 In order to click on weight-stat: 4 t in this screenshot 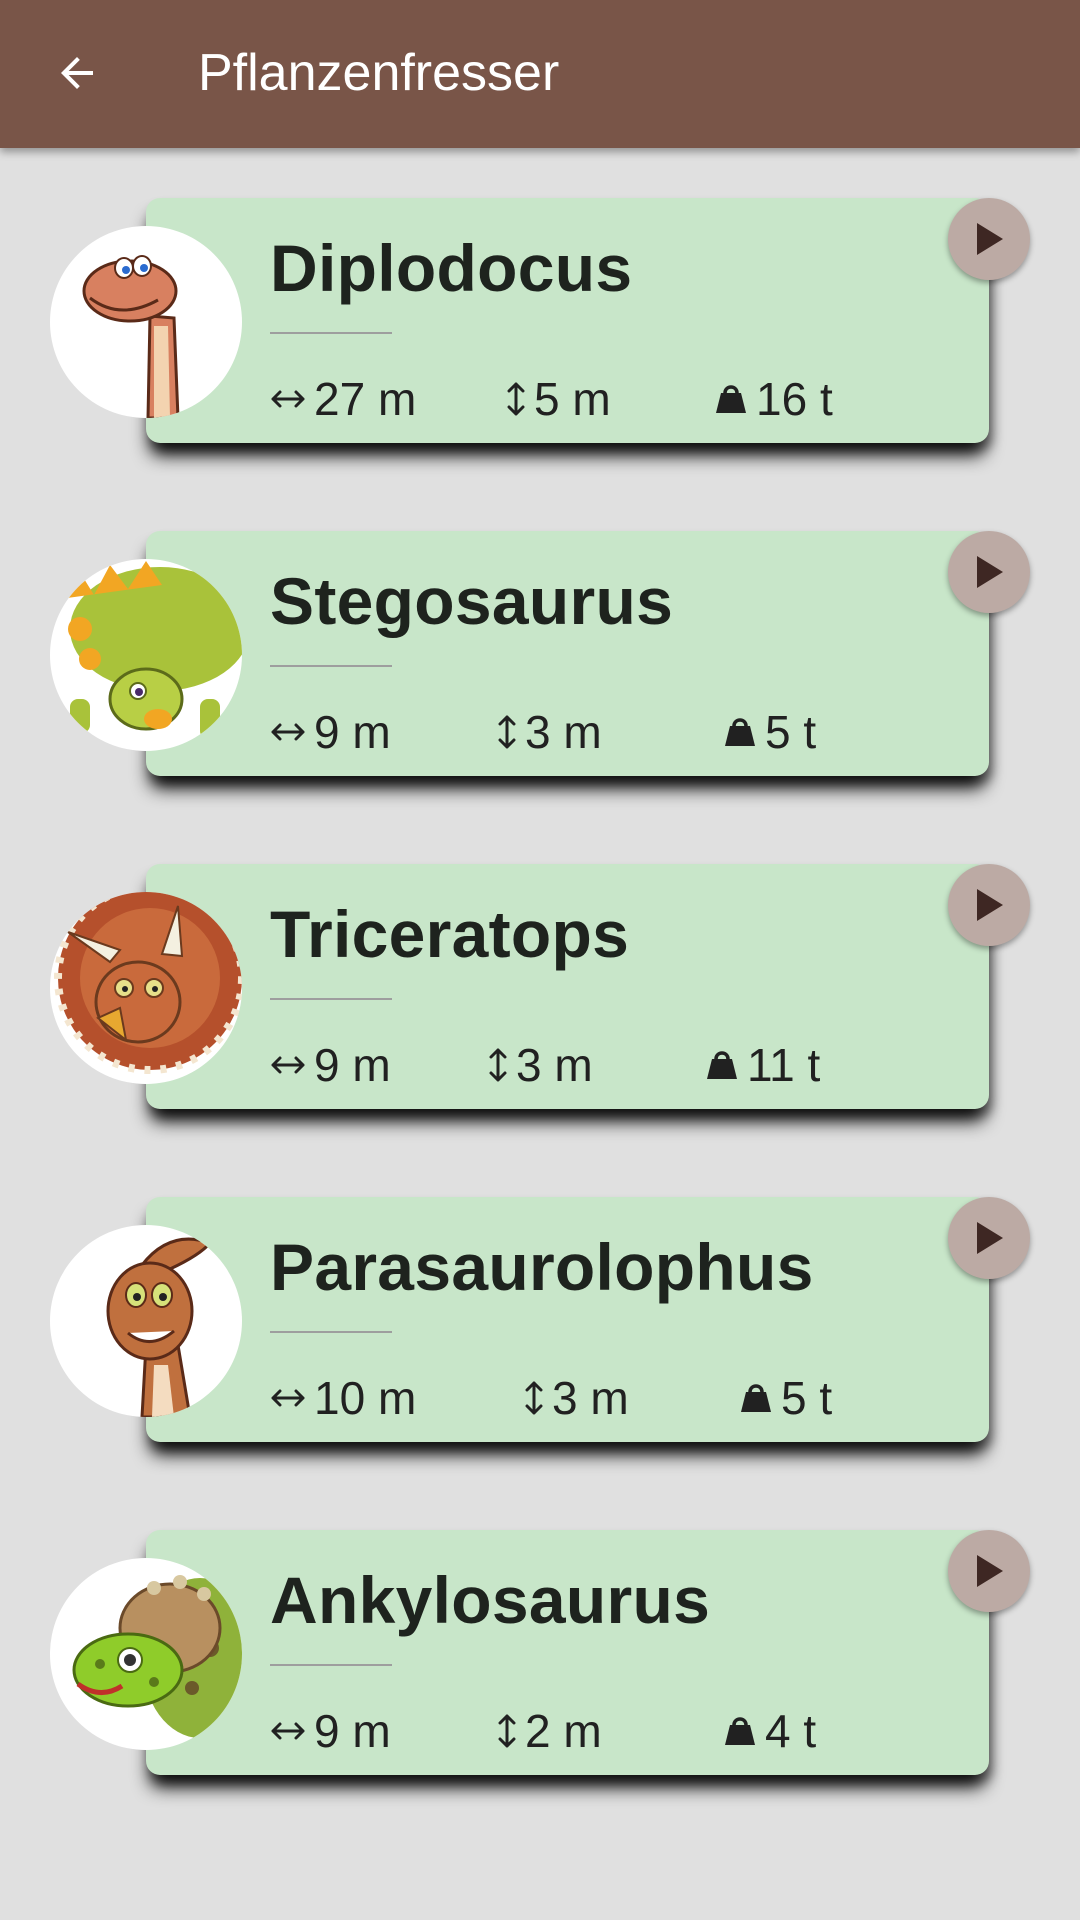, I will do `click(769, 1731)`.